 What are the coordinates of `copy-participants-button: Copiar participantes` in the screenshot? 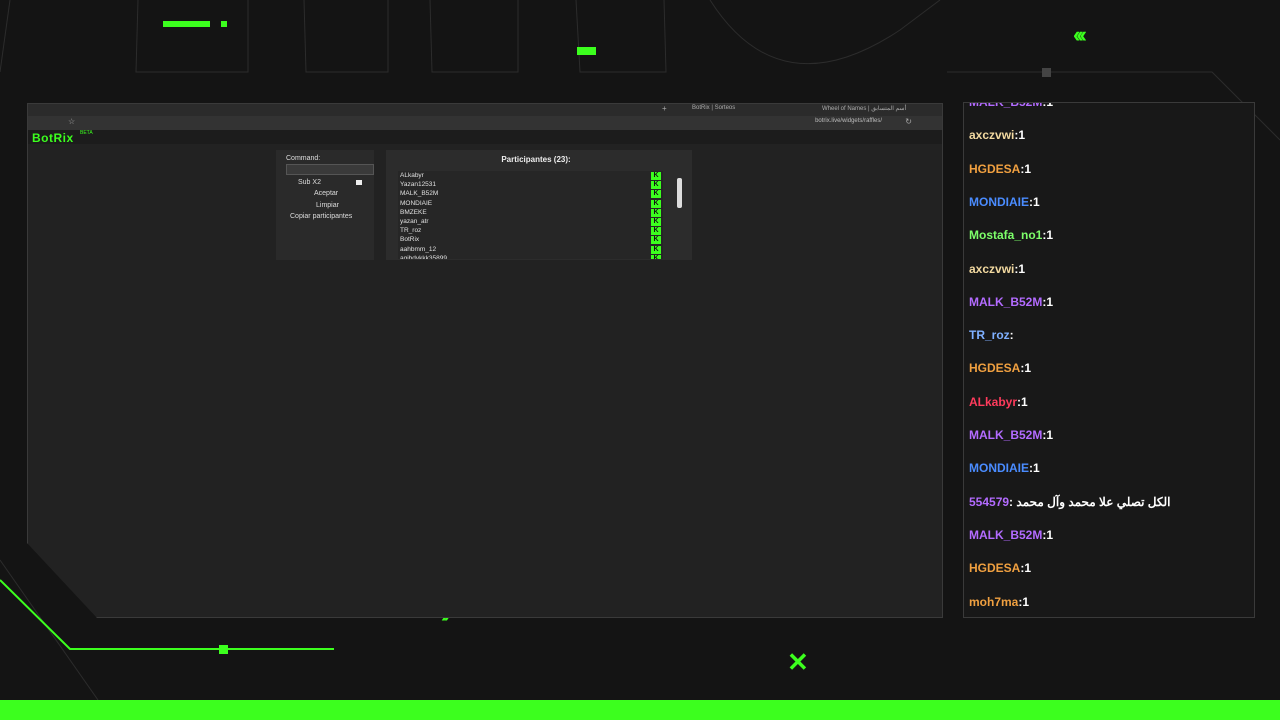 It's located at (321, 216).